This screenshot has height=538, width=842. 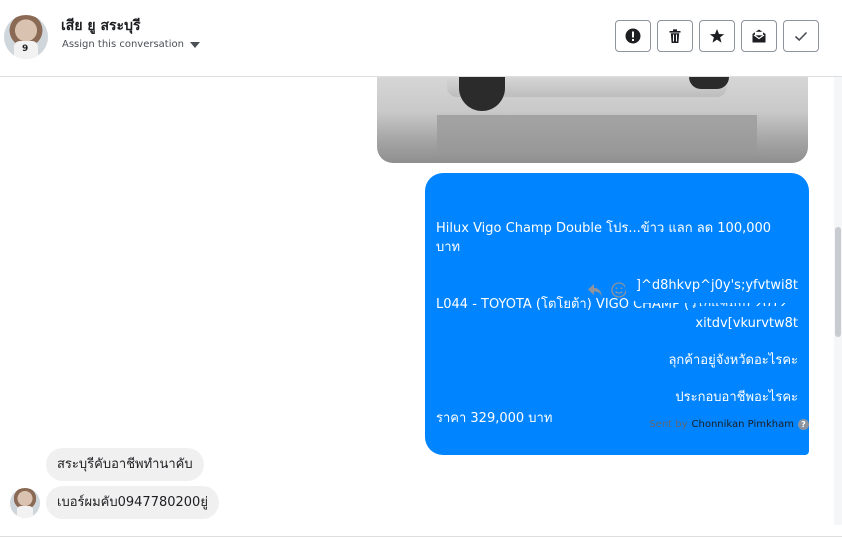 What do you see at coordinates (803, 424) in the screenshot?
I see `help-icon: ?` at bounding box center [803, 424].